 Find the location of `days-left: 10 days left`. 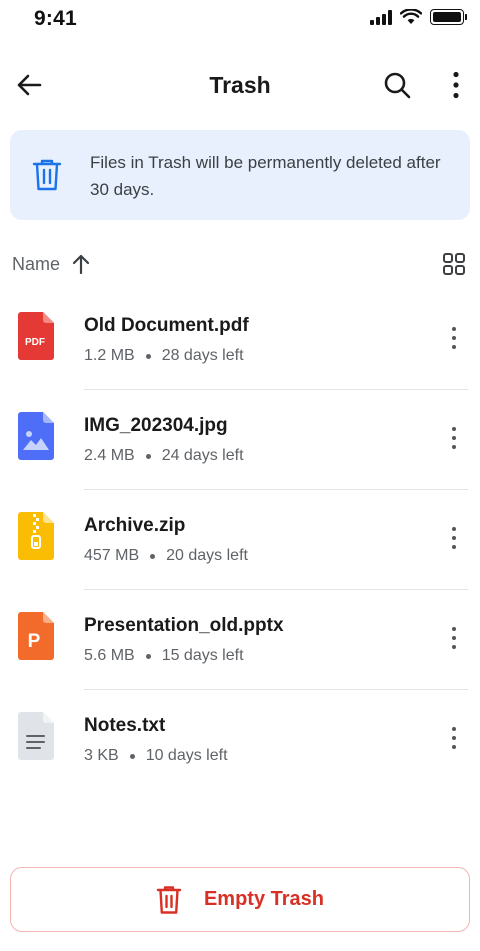

days-left: 10 days left is located at coordinates (186, 755).